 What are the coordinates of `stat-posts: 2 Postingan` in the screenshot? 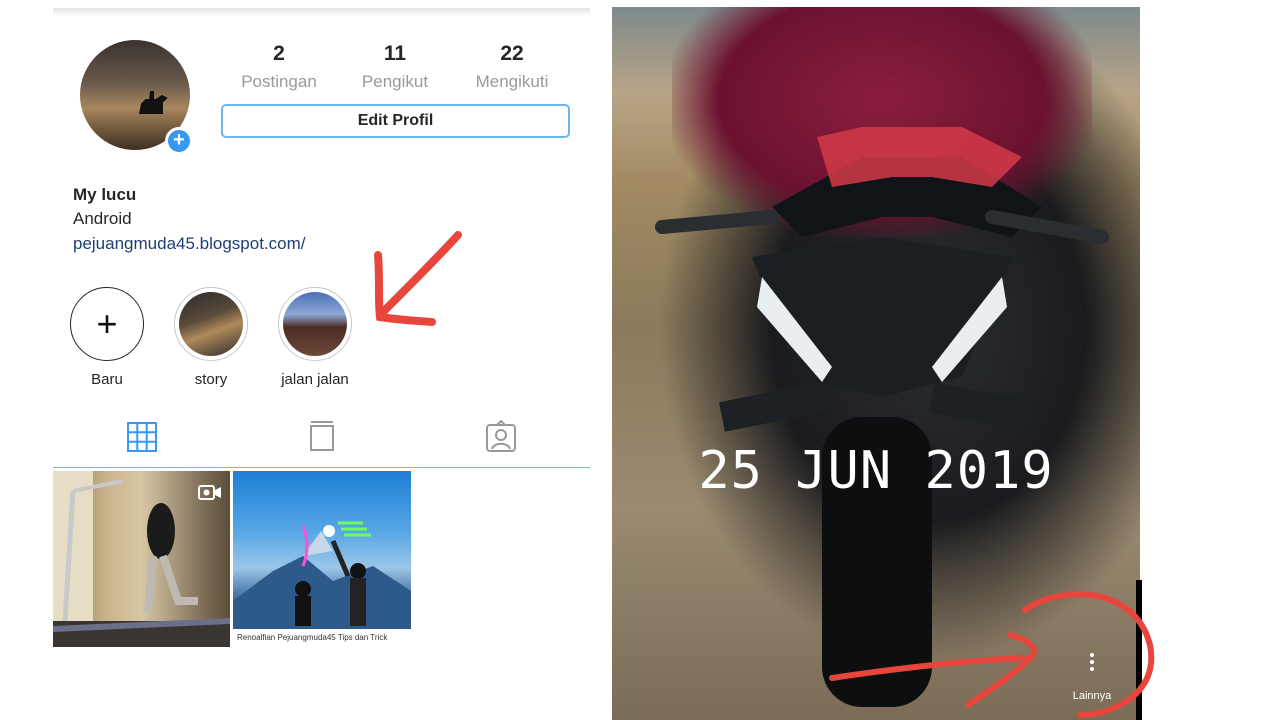 It's located at (279, 67).